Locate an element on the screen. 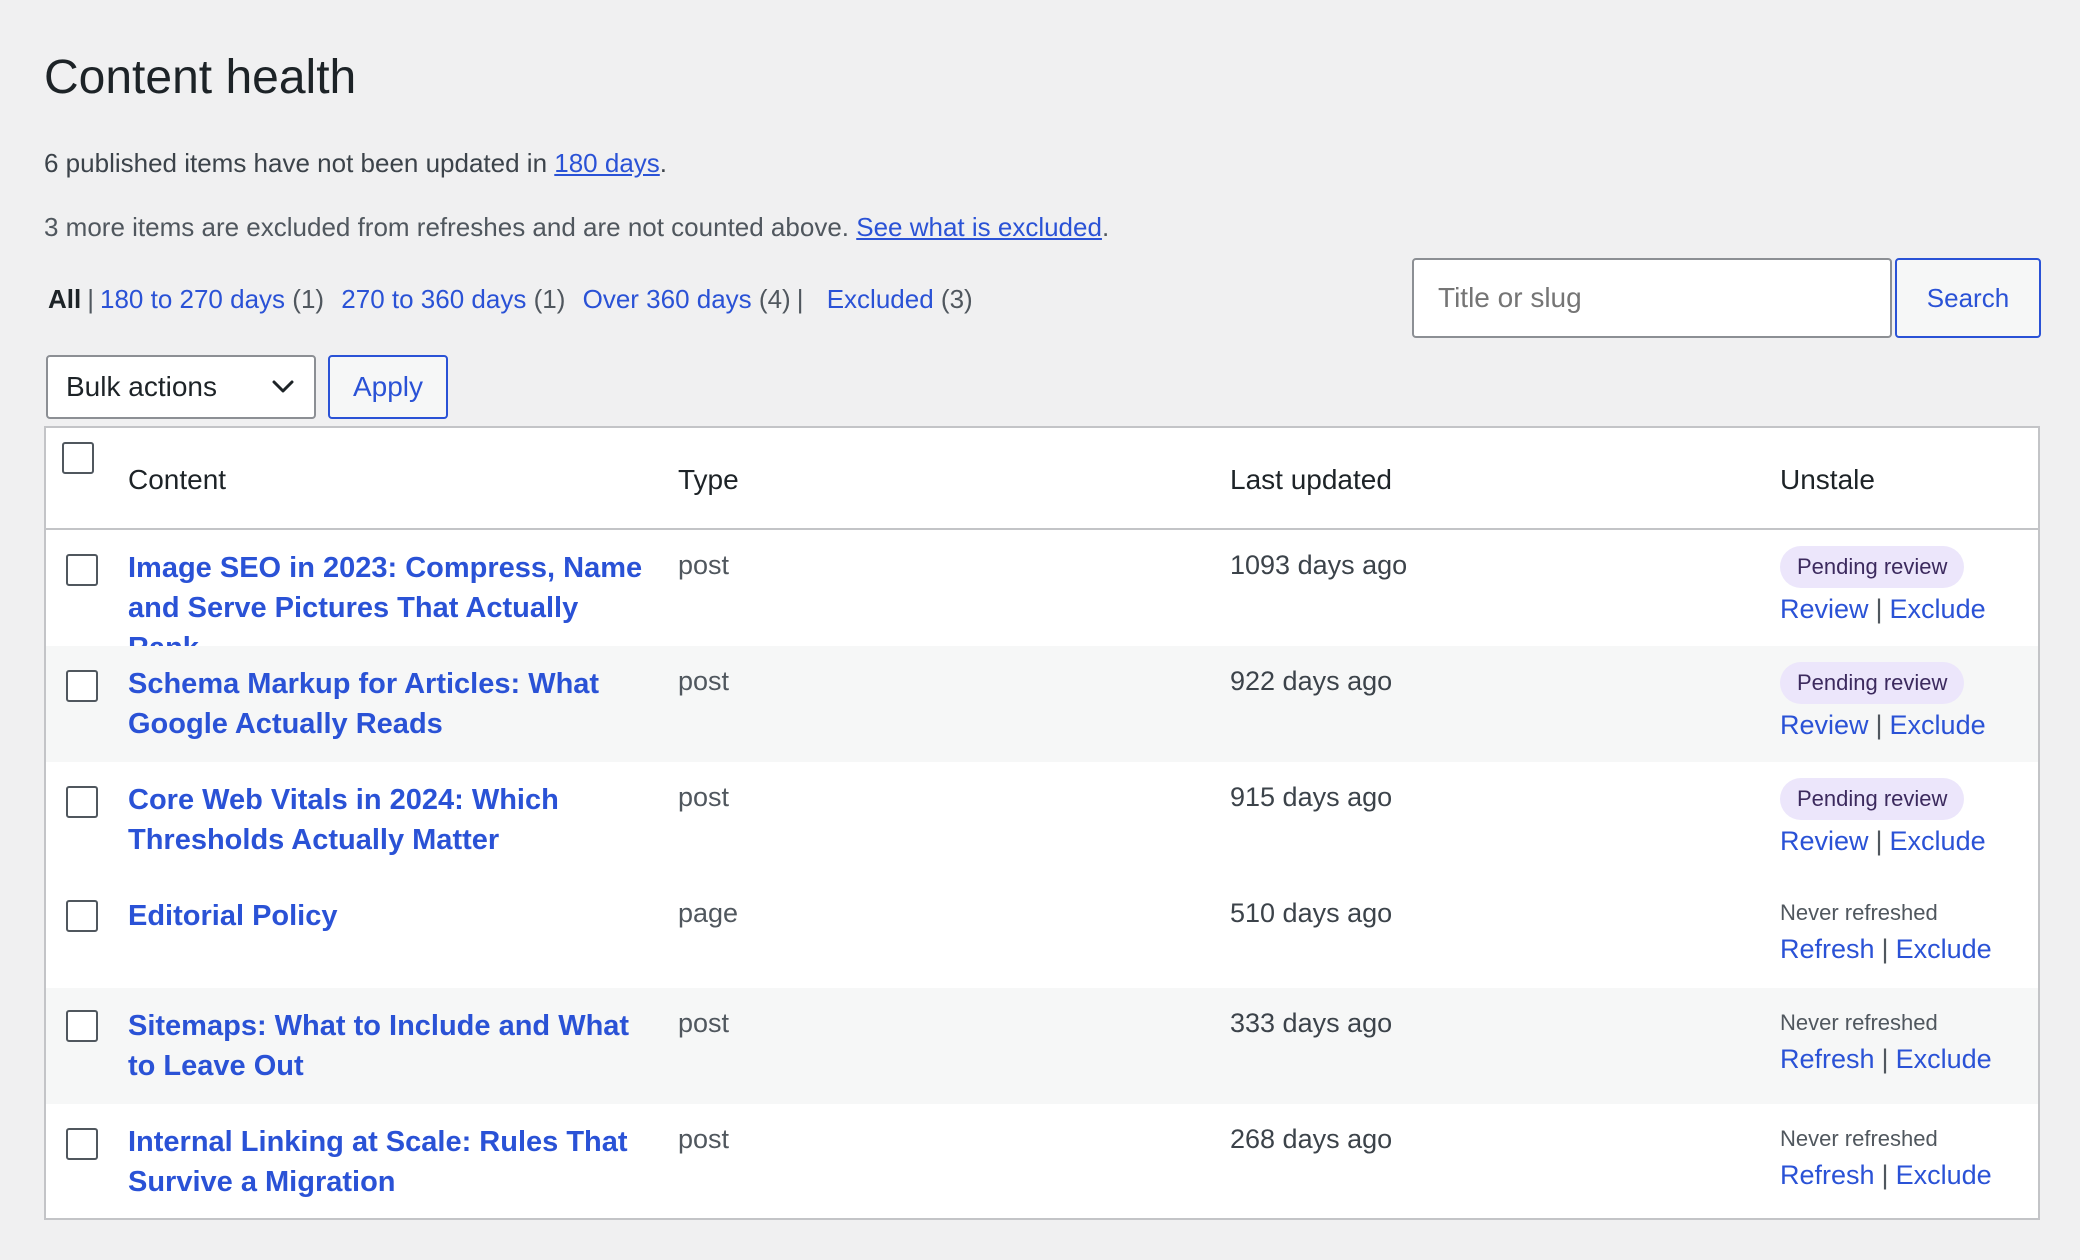 The height and width of the screenshot is (1260, 2080). content-title-link: Editorial Policy is located at coordinates (388, 916).